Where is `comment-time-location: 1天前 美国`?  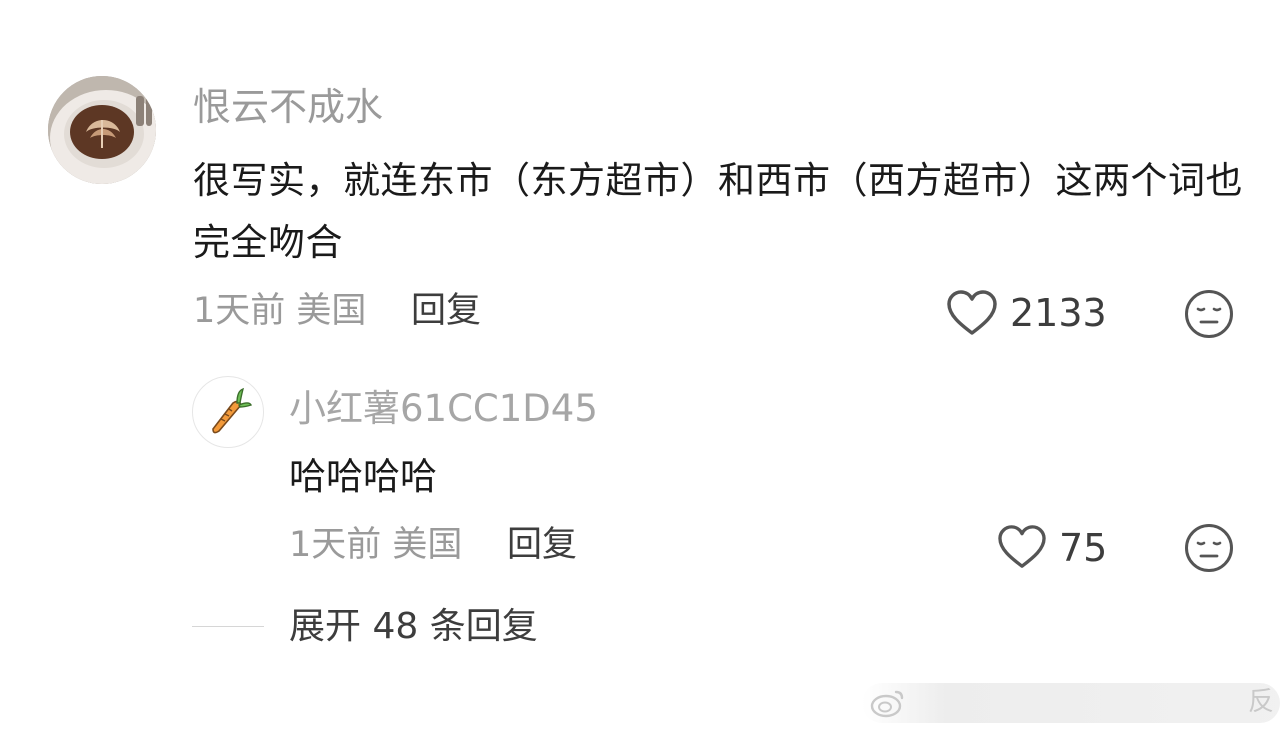 comment-time-location: 1天前 美国 is located at coordinates (280, 311).